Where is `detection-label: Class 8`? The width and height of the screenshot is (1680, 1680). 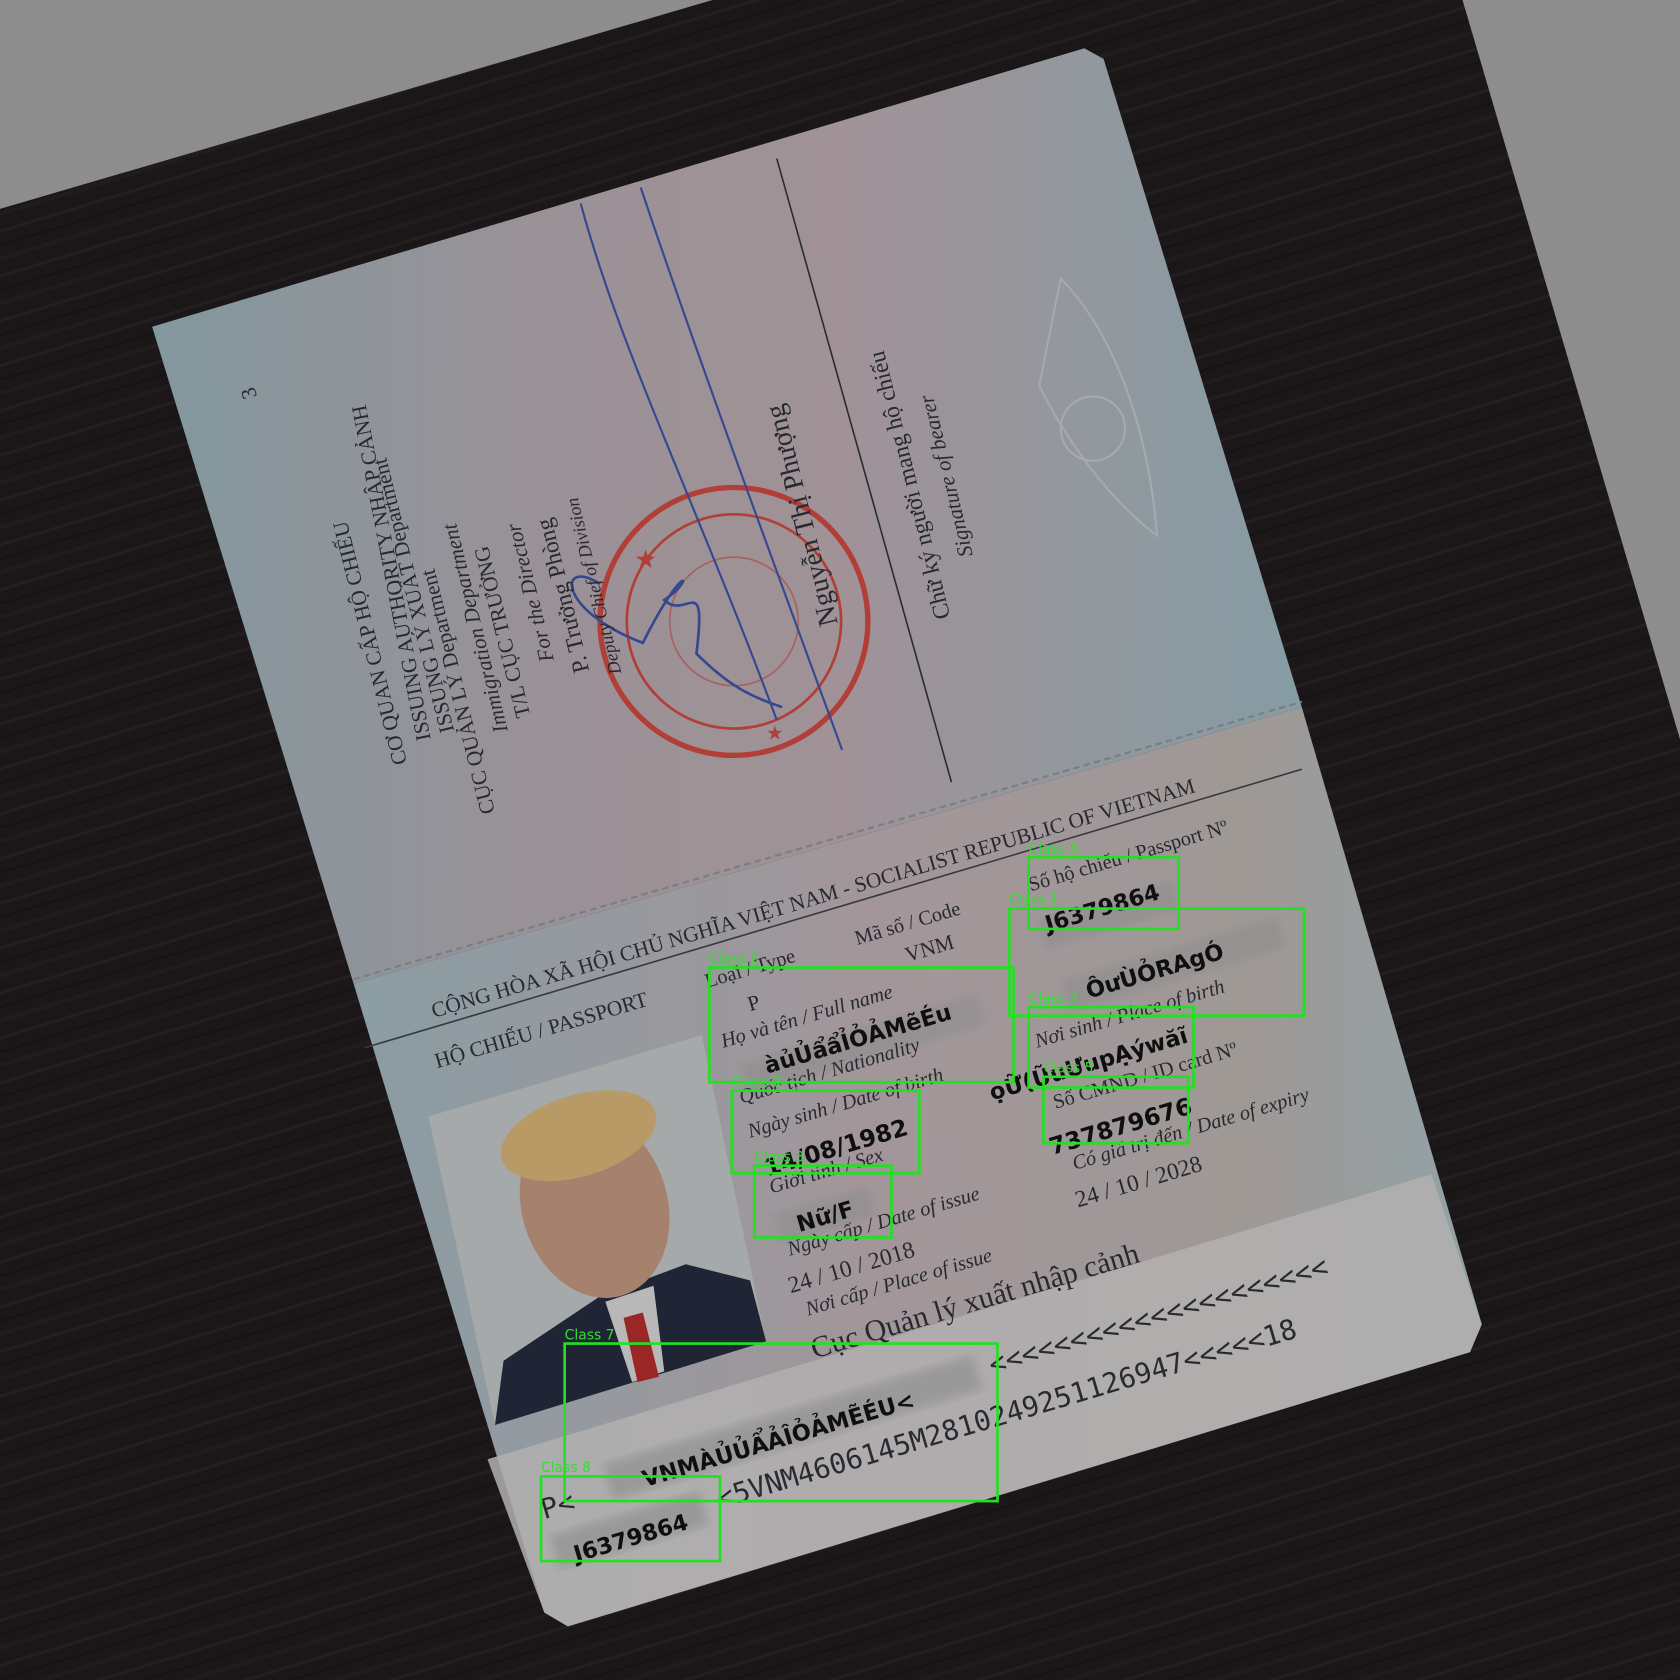
detection-label: Class 8 is located at coordinates (566, 1468).